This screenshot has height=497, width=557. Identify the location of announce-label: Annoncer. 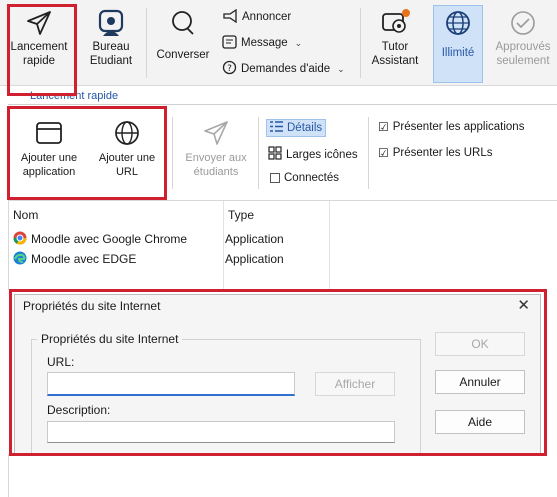
(267, 17).